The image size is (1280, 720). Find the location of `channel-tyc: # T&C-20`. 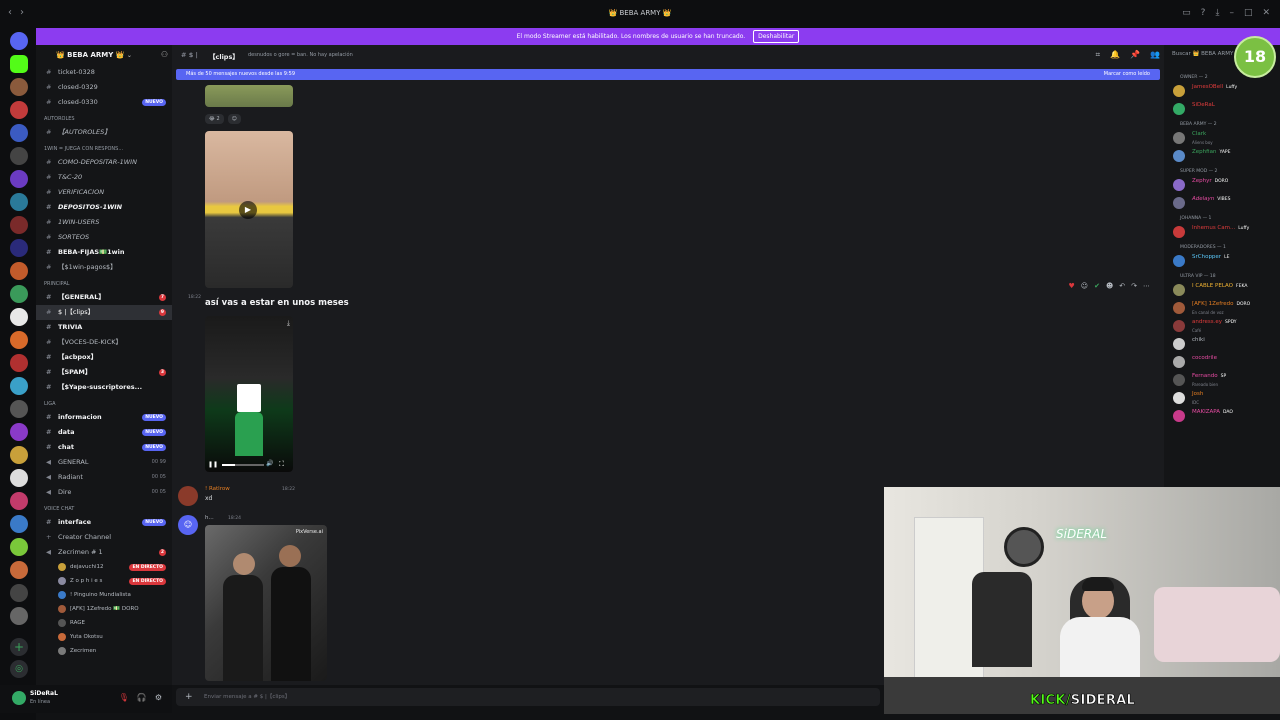

channel-tyc: # T&C-20 is located at coordinates (104, 177).